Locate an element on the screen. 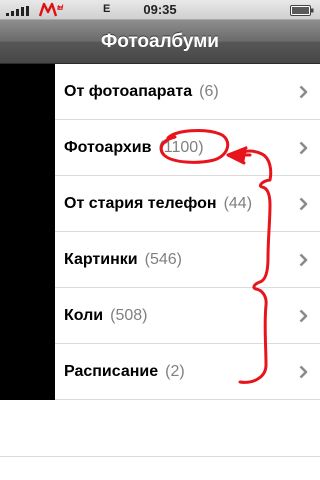  album-title: Картинки is located at coordinates (101, 259).